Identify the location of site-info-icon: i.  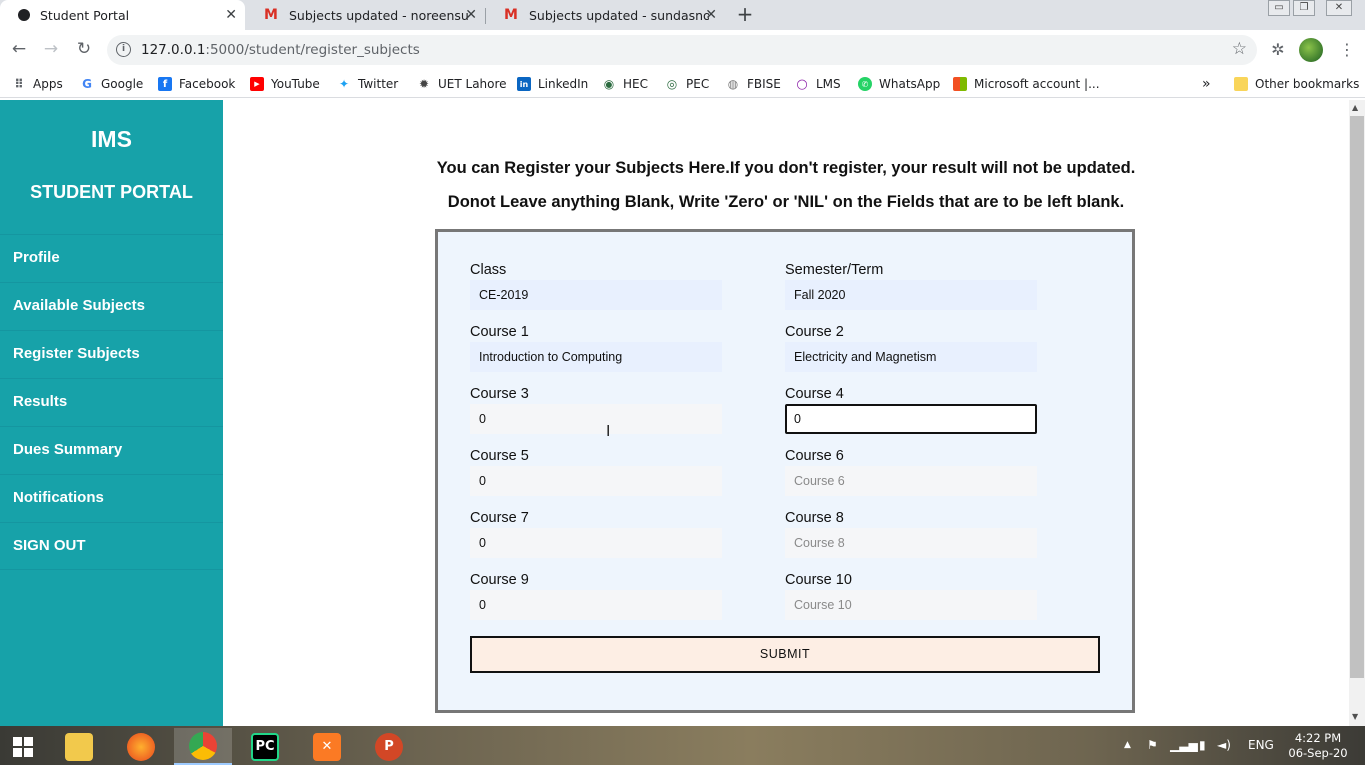
(123, 49).